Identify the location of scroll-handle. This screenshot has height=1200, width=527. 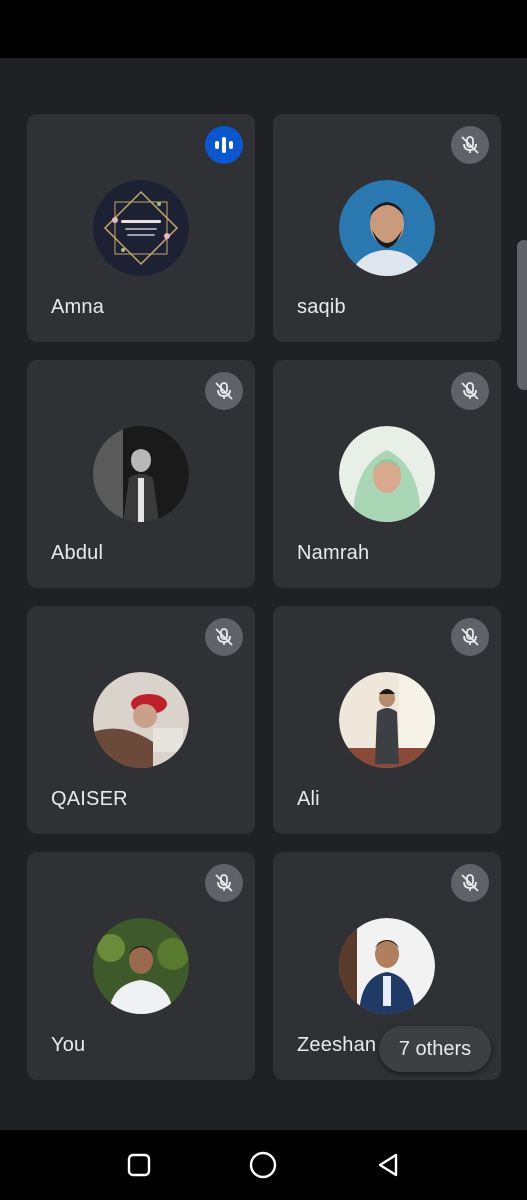
(522, 315).